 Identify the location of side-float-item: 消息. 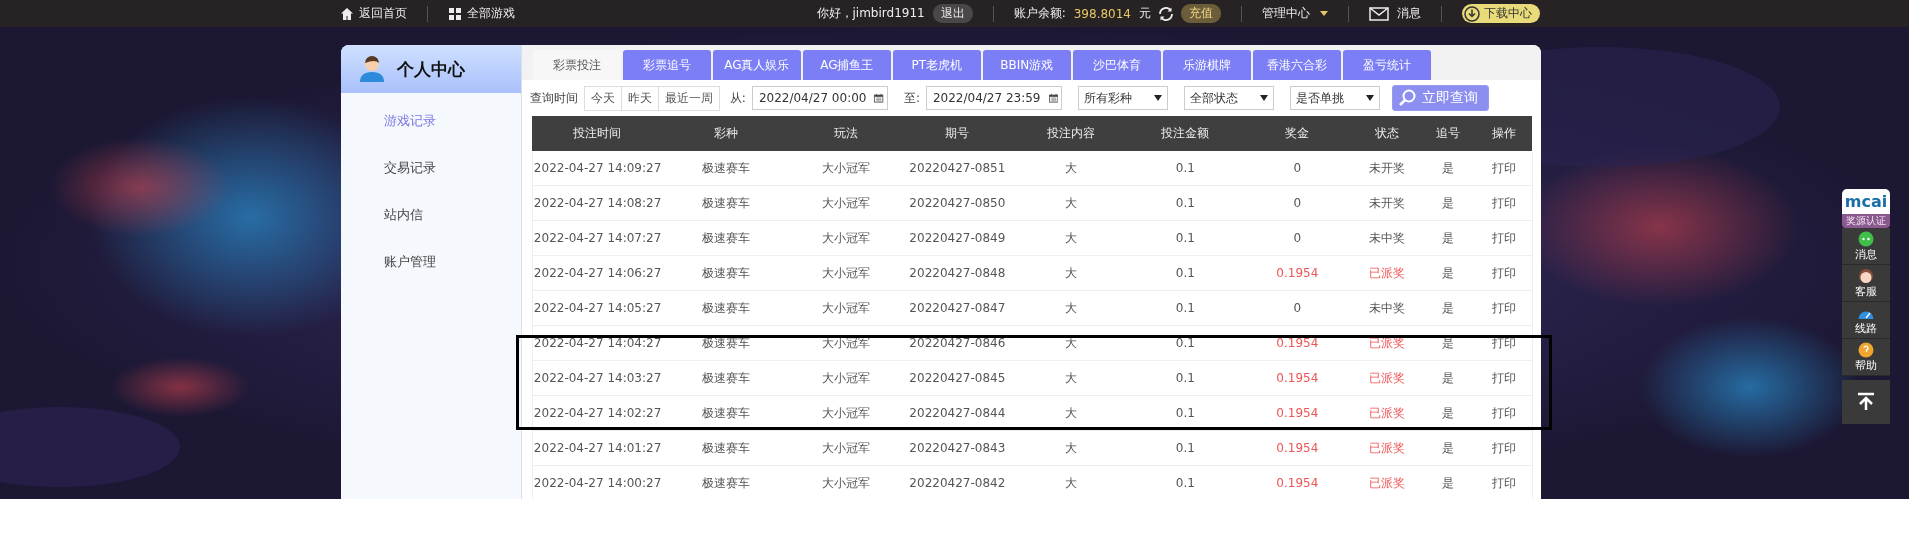
(1866, 246).